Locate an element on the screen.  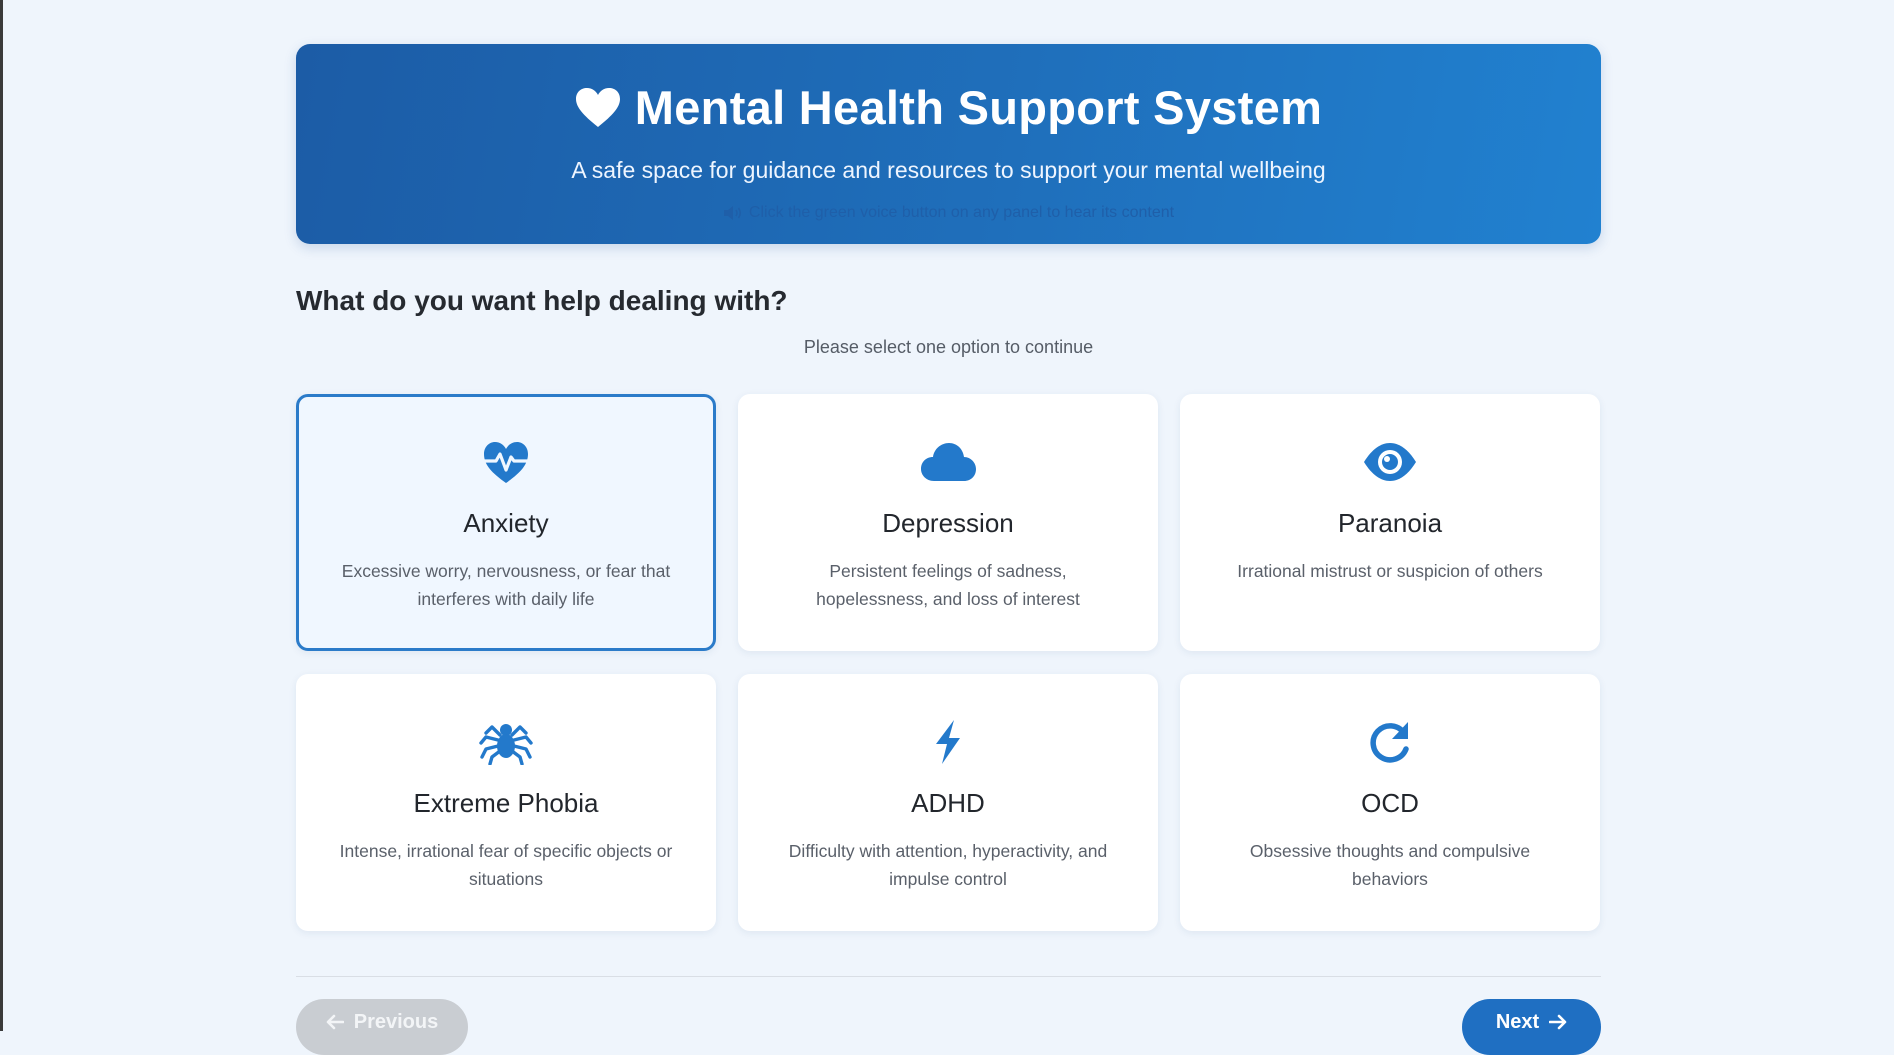
question-heading: What do you want help dealing with? is located at coordinates (542, 300).